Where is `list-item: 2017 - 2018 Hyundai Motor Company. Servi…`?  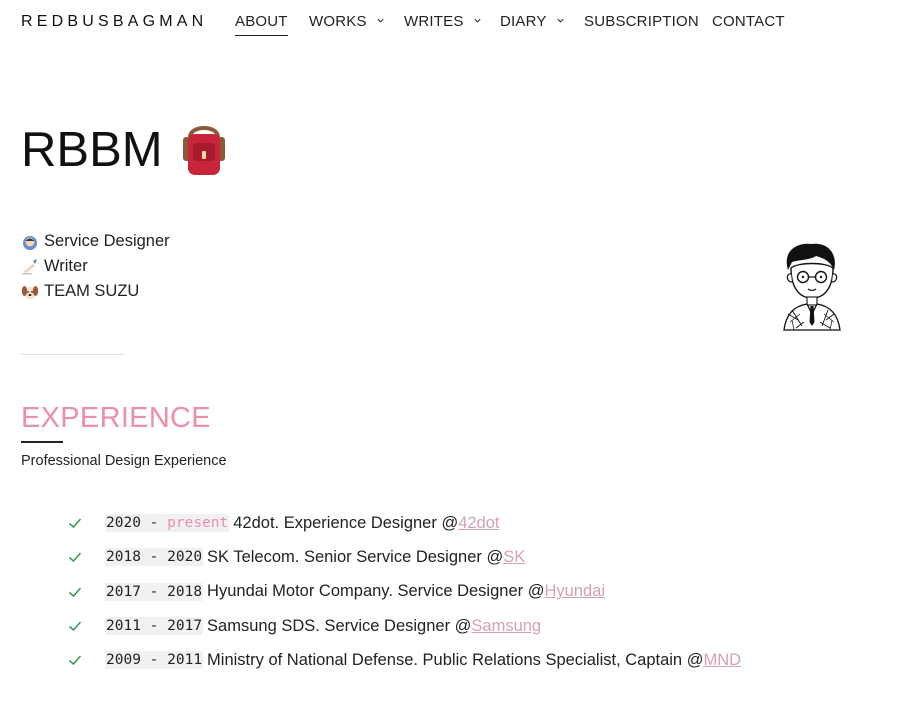 list-item: 2017 - 2018 Hyundai Motor Company. Servi… is located at coordinates (404, 592).